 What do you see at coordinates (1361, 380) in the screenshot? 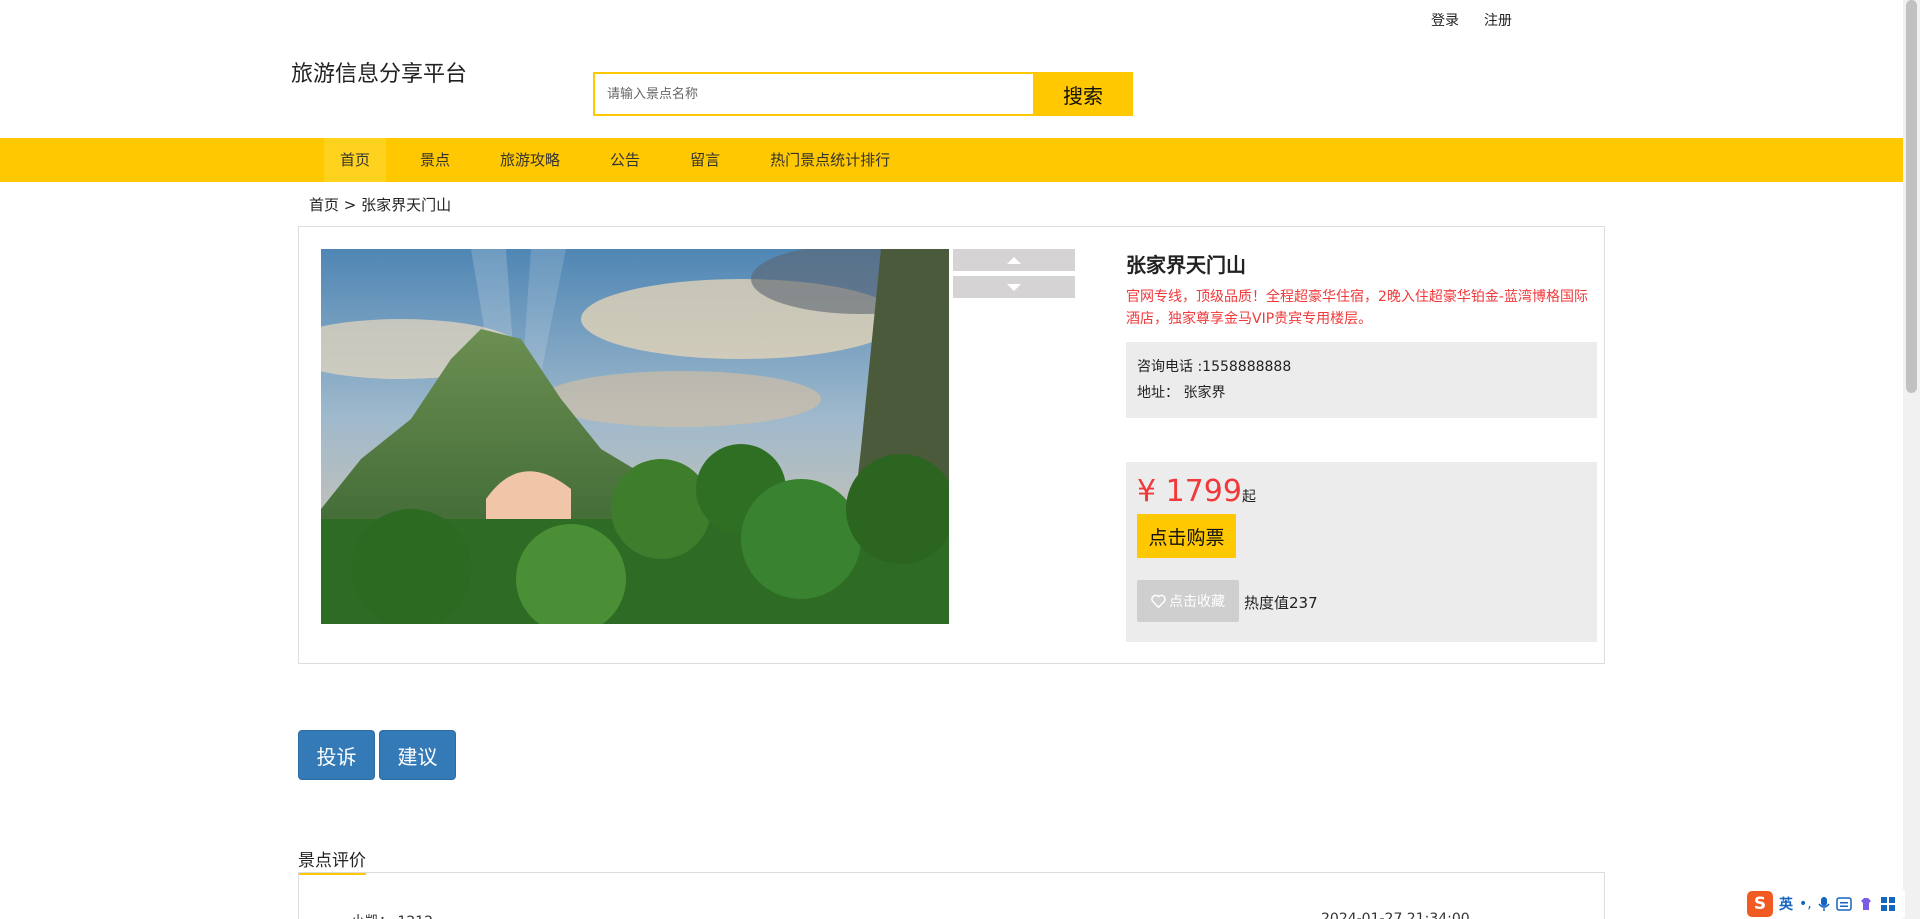
I see `contact-panel: 咨询电话 :1558888888 地址： 张家界` at bounding box center [1361, 380].